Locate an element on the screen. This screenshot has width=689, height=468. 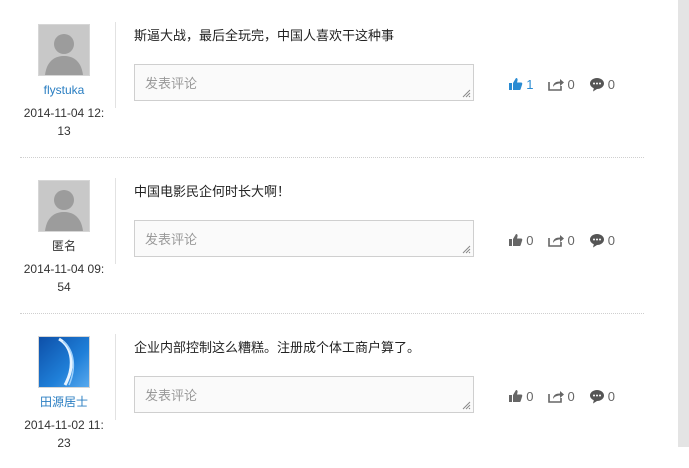
user-name: 匿名 is located at coordinates (63, 246).